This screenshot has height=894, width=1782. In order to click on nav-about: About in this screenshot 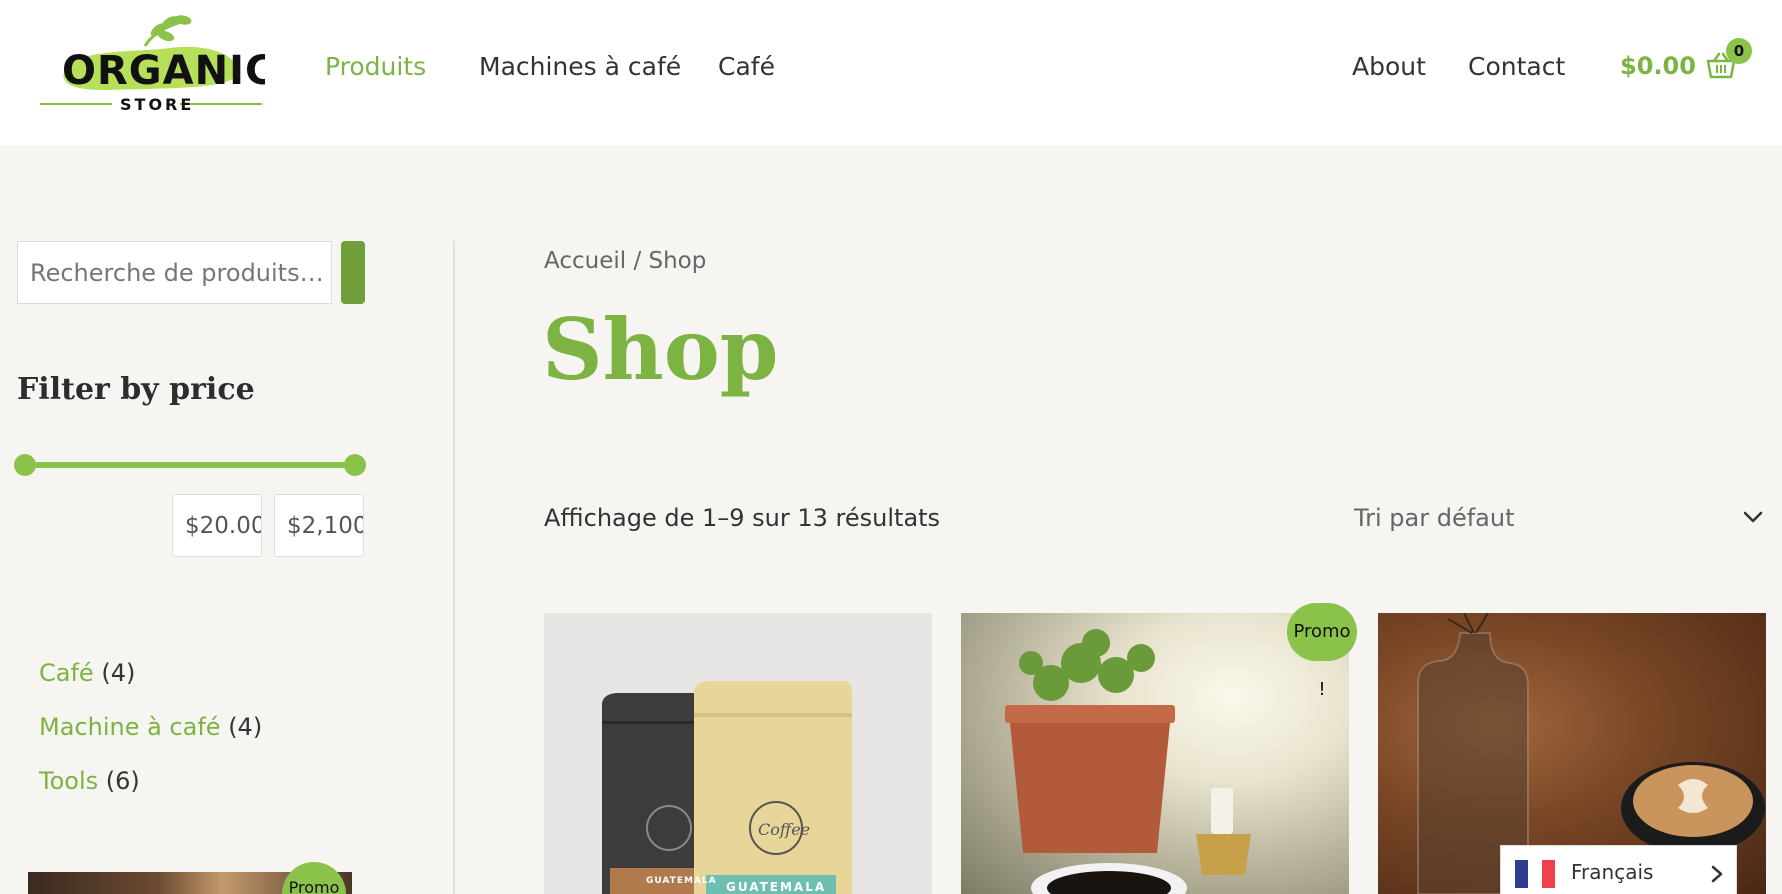, I will do `click(1389, 66)`.